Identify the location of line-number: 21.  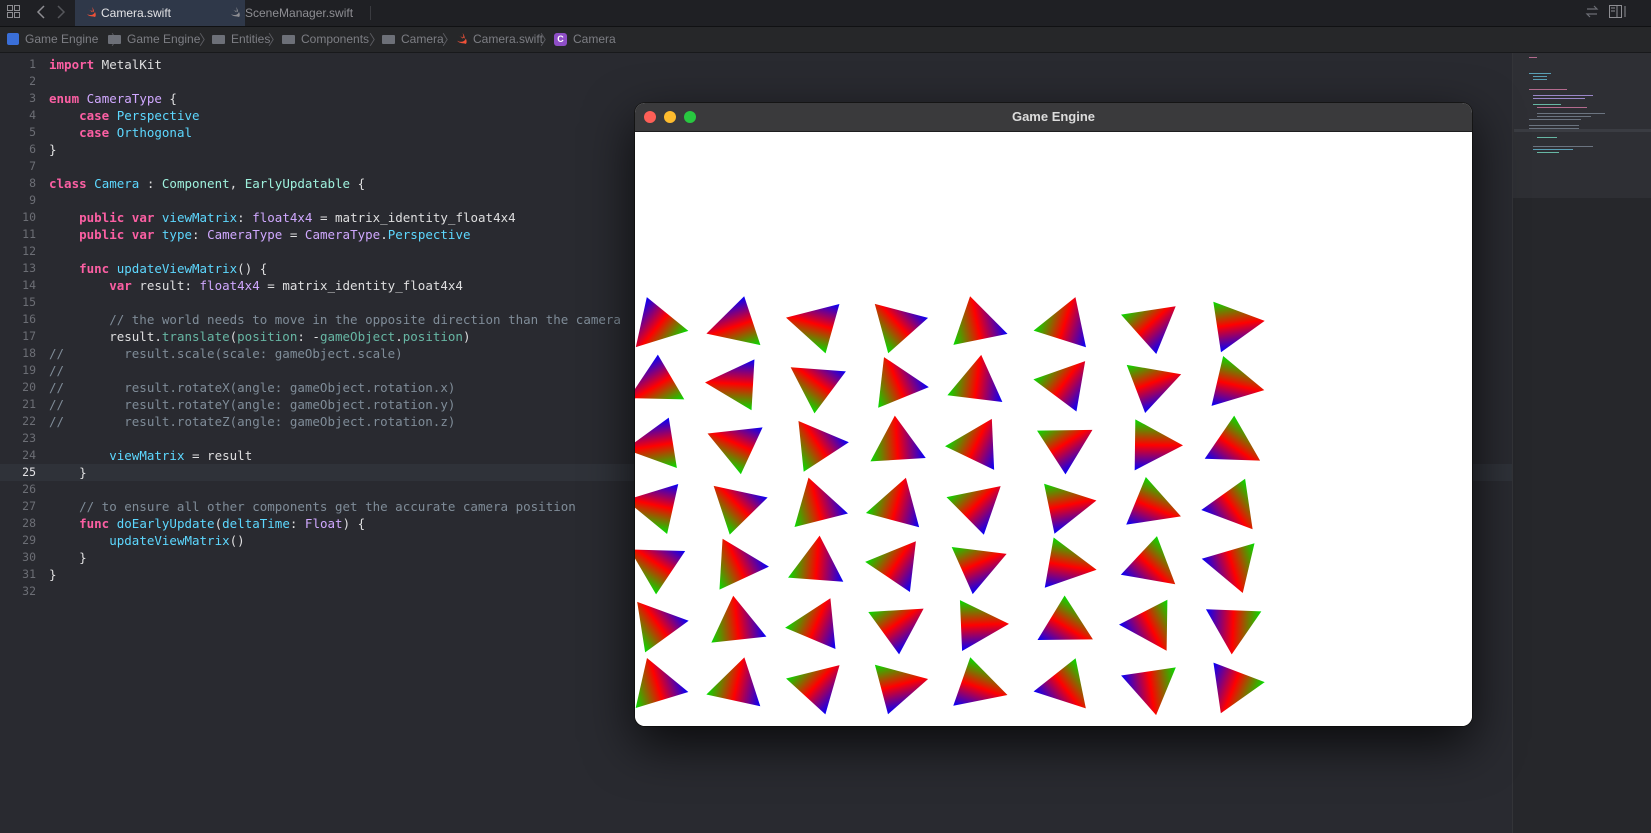
(29, 404).